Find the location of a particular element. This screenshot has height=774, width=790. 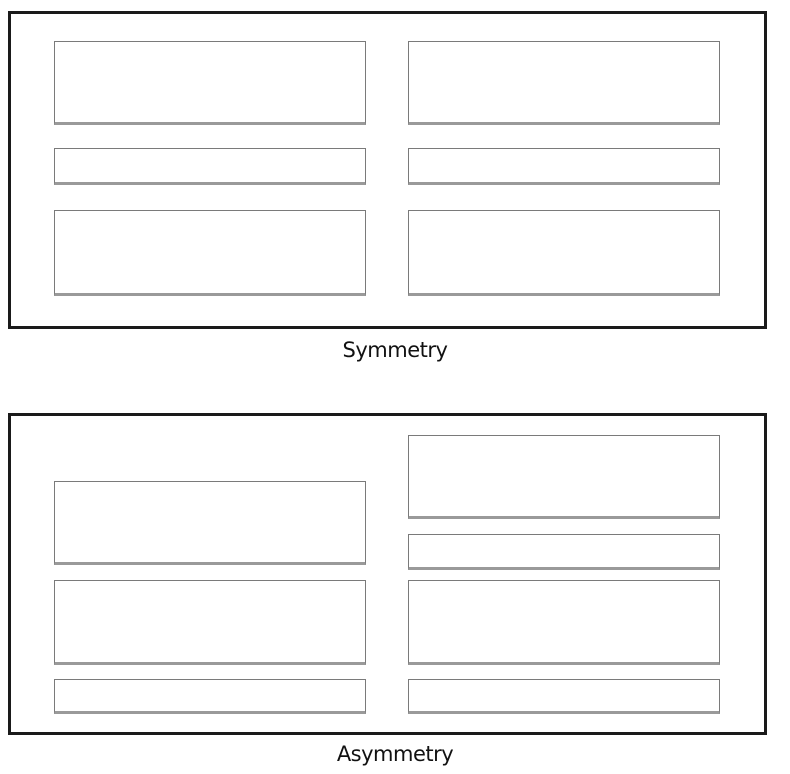

asymmetry-left-large-block-top is located at coordinates (210, 523).